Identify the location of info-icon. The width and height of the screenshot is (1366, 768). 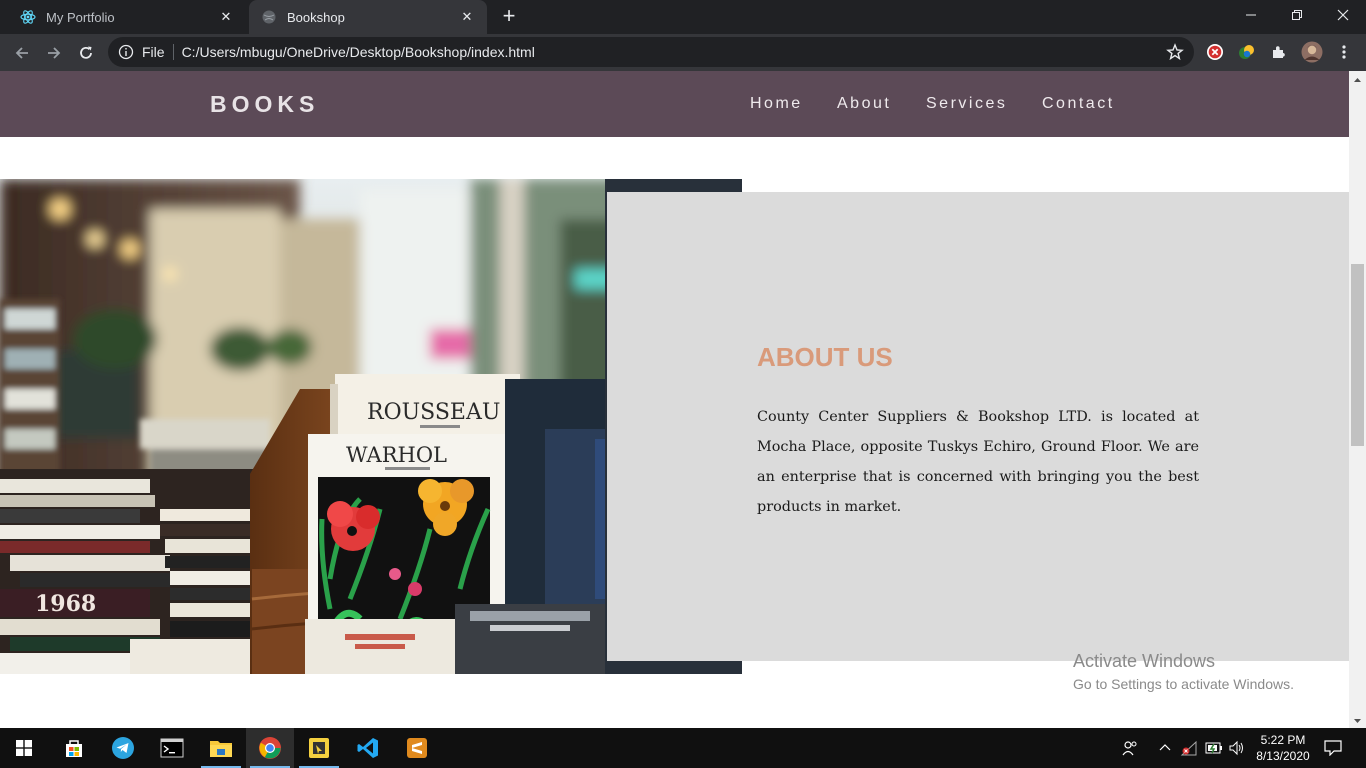
(126, 52).